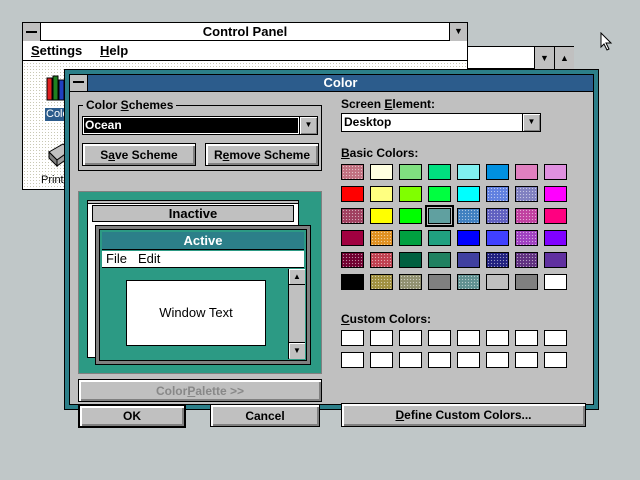  I want to click on preview-scrollbar: ▲ ▼, so click(296, 314).